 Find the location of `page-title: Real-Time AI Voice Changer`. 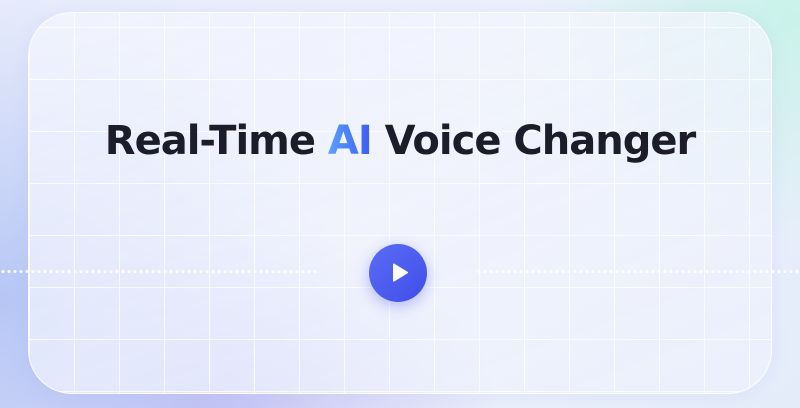

page-title: Real-Time AI Voice Changer is located at coordinates (400, 141).